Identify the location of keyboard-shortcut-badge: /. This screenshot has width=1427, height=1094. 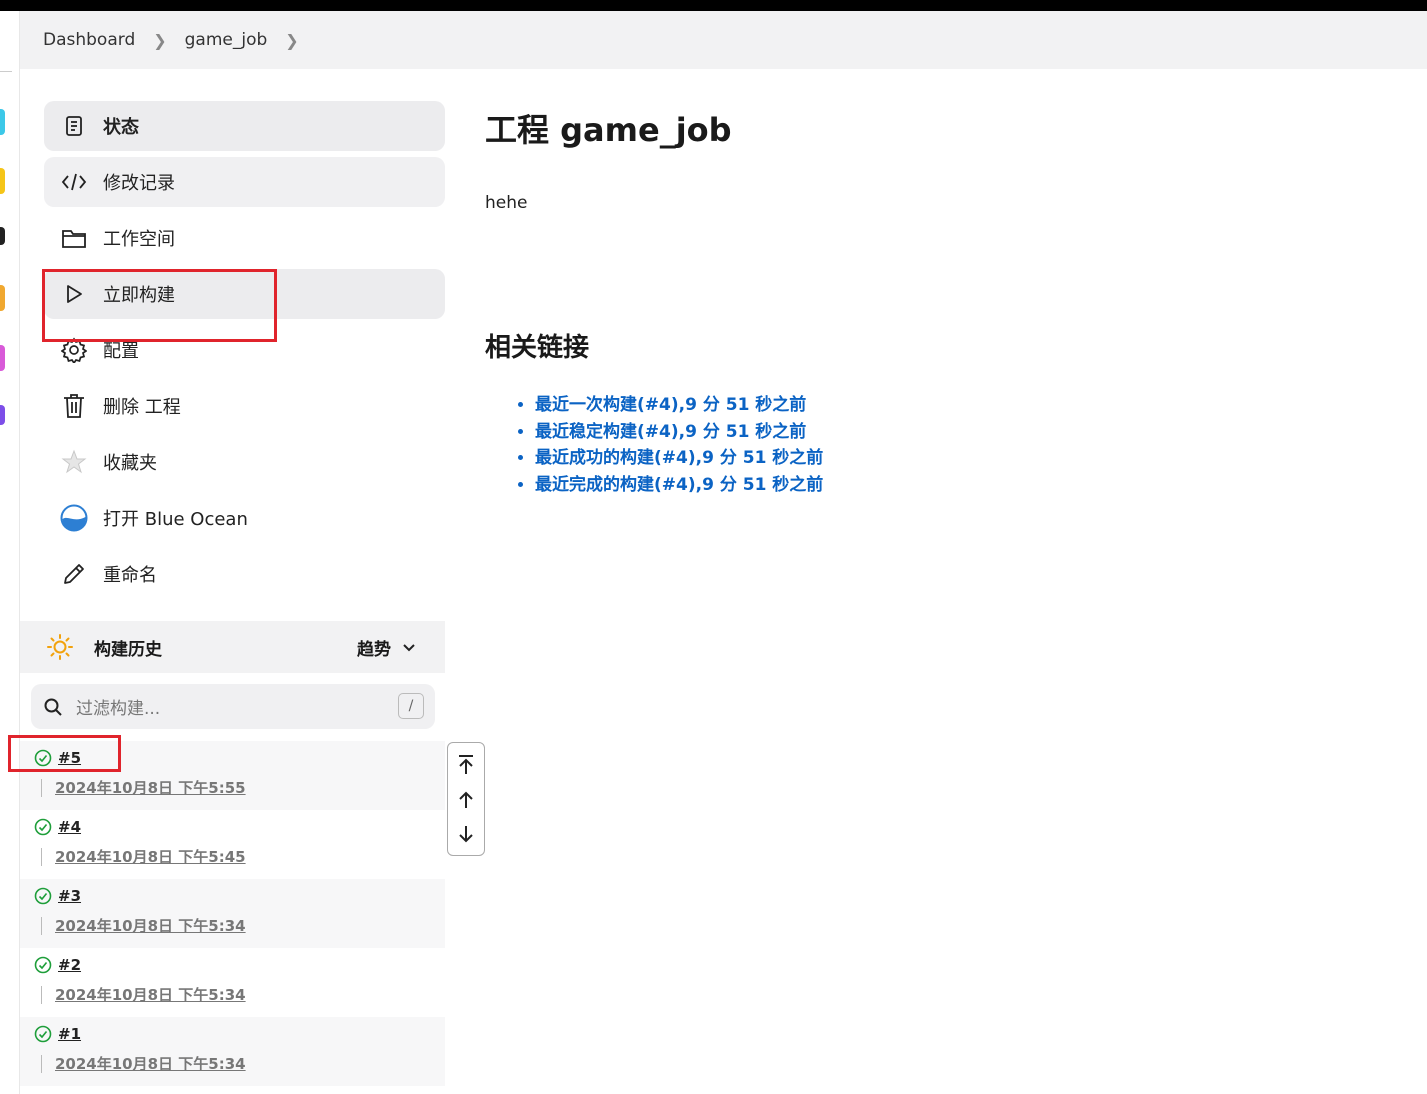
(411, 706).